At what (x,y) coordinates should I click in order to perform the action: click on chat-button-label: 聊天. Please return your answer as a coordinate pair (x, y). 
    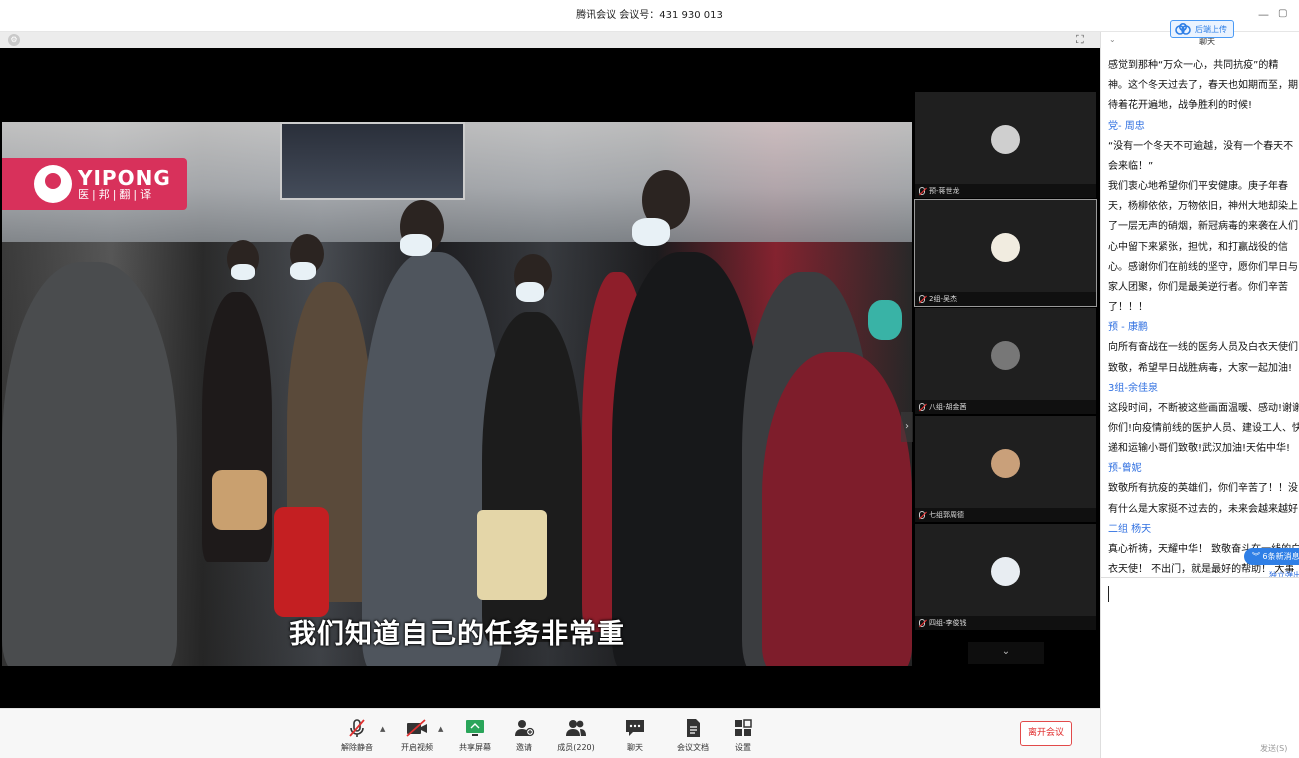
    Looking at the image, I should click on (635, 747).